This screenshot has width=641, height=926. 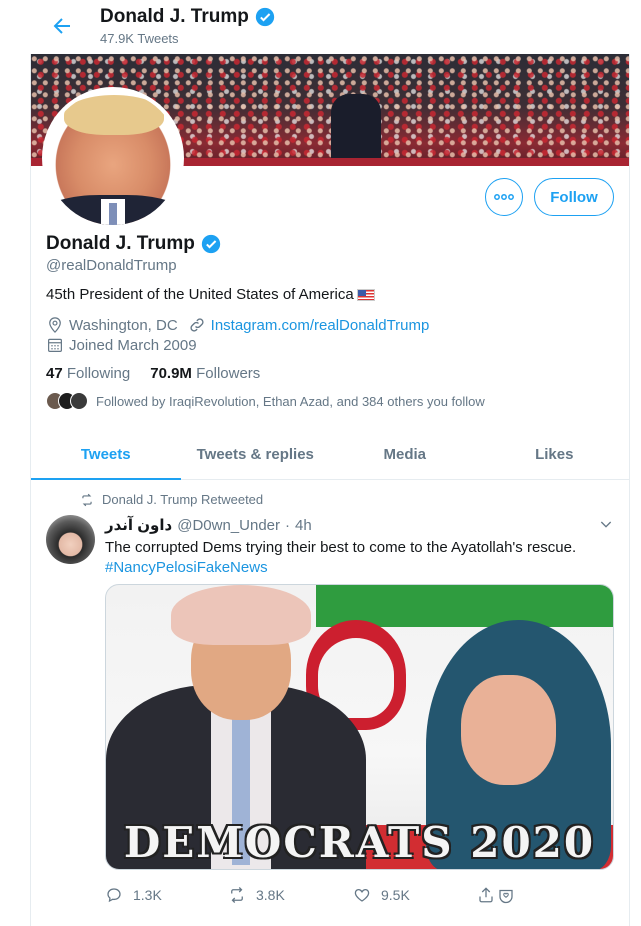 What do you see at coordinates (87, 499) in the screenshot?
I see `retweet-small-icon` at bounding box center [87, 499].